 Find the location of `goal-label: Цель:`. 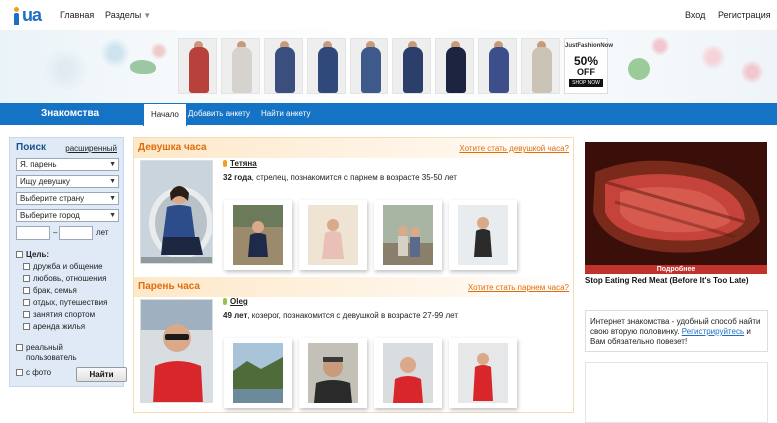

goal-label: Цель: is located at coordinates (38, 254).